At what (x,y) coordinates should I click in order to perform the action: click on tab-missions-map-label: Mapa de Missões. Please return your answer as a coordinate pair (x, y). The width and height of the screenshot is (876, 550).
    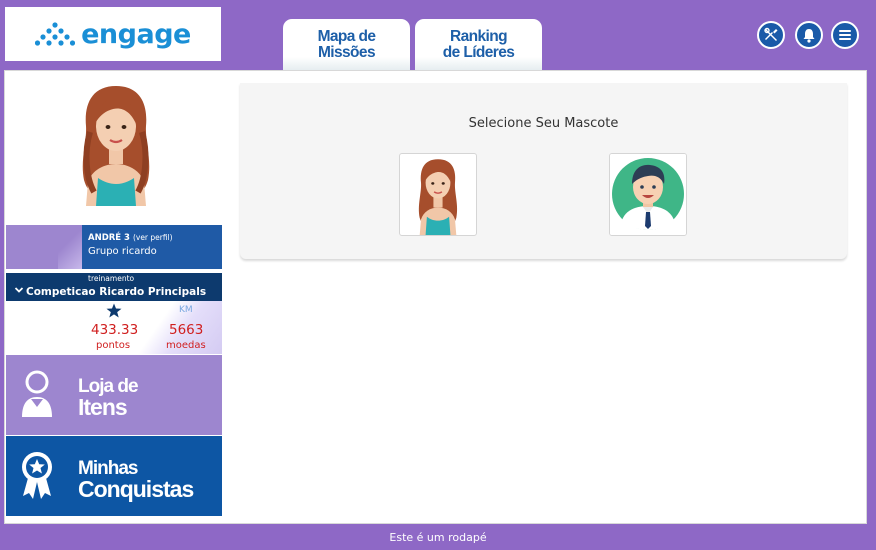
    Looking at the image, I should click on (346, 44).